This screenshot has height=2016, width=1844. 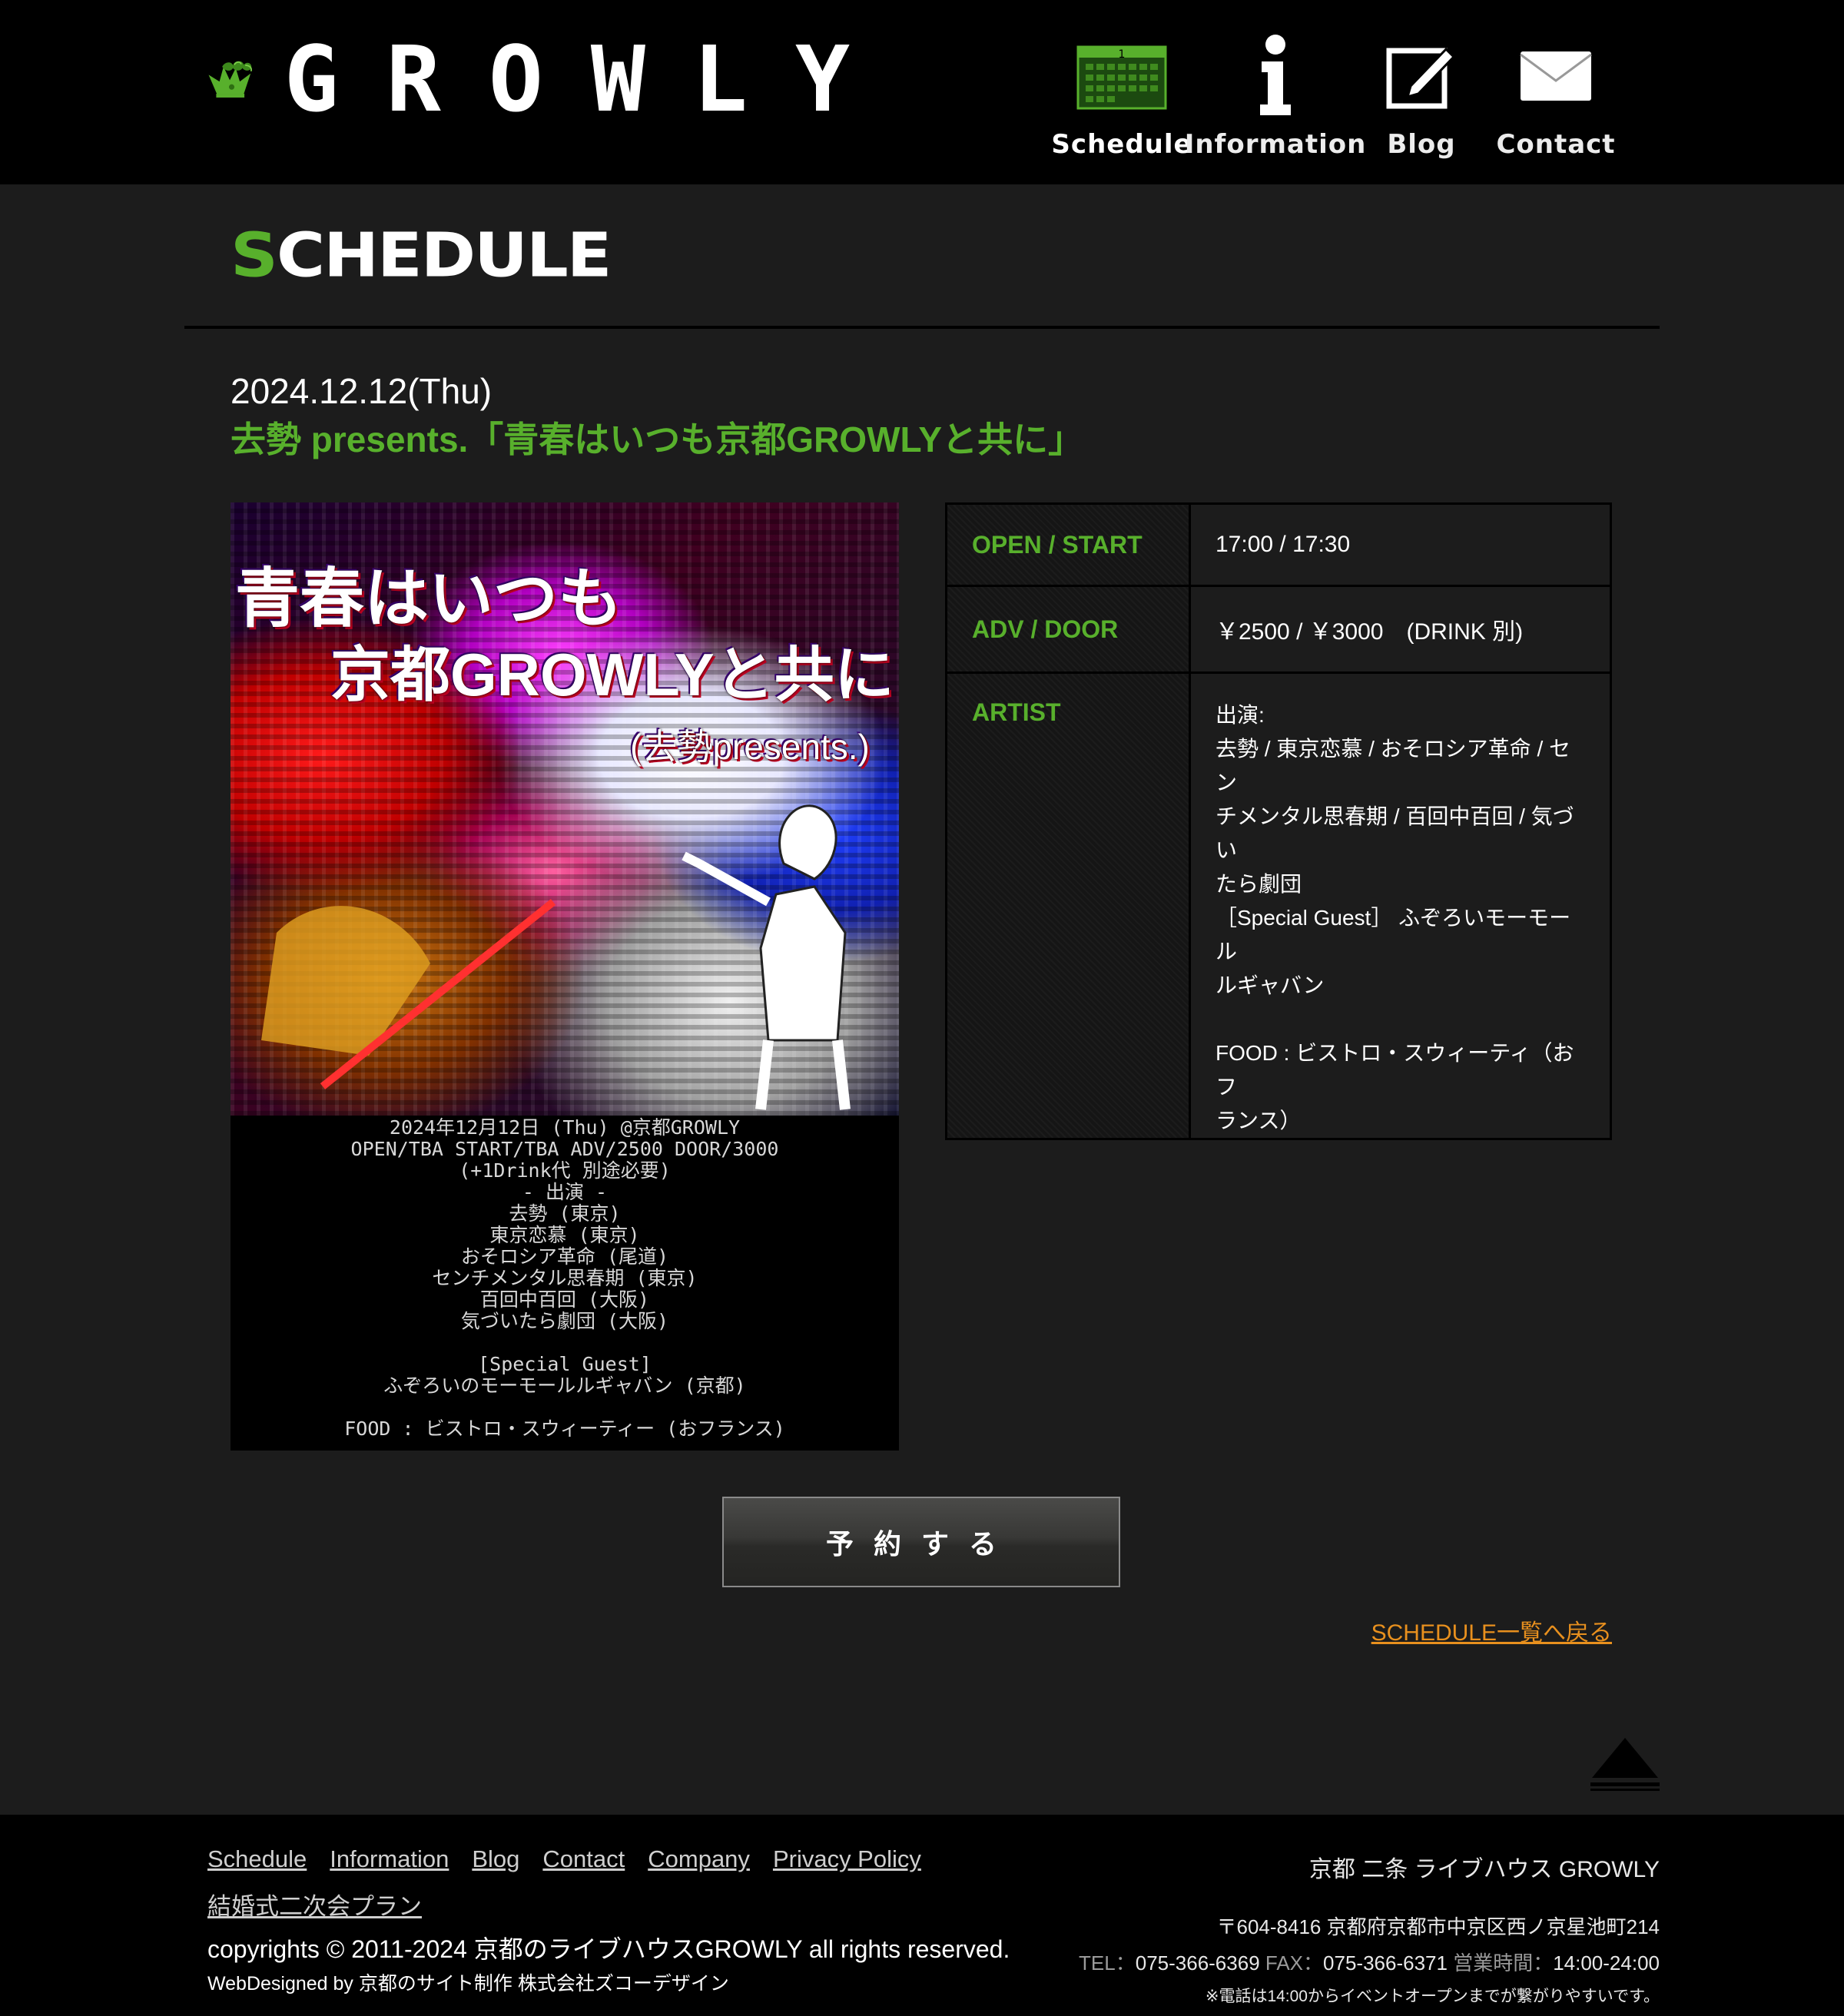 I want to click on footer-link-company: Company, so click(x=699, y=1859).